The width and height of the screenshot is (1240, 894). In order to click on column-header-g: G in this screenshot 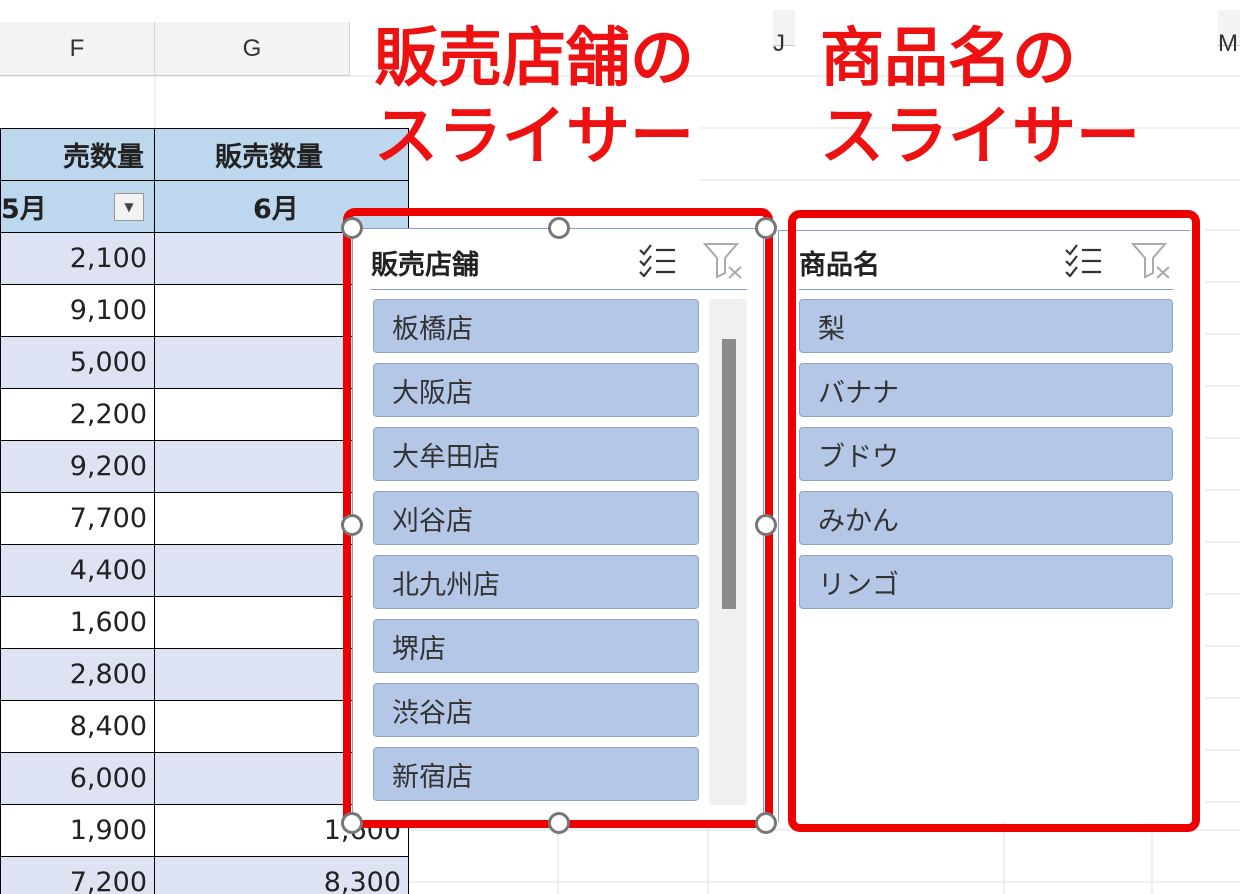, I will do `click(252, 49)`.